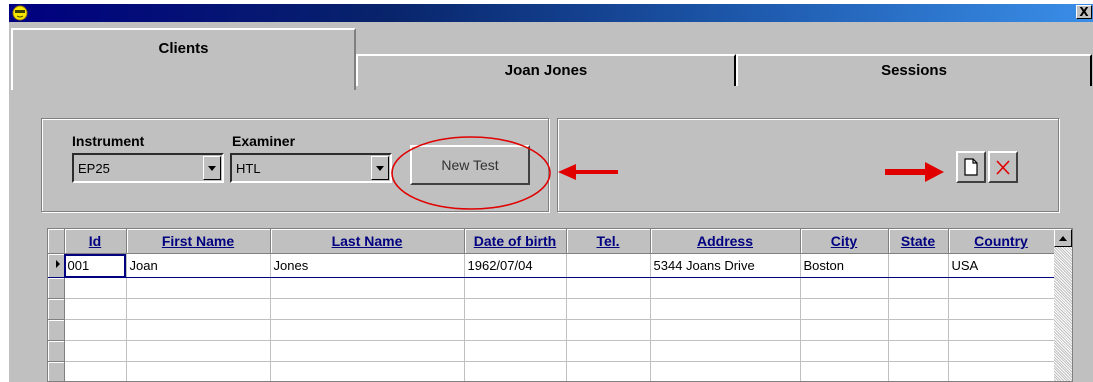 This screenshot has width=1093, height=382. What do you see at coordinates (1084, 12) in the screenshot?
I see `close-button: X` at bounding box center [1084, 12].